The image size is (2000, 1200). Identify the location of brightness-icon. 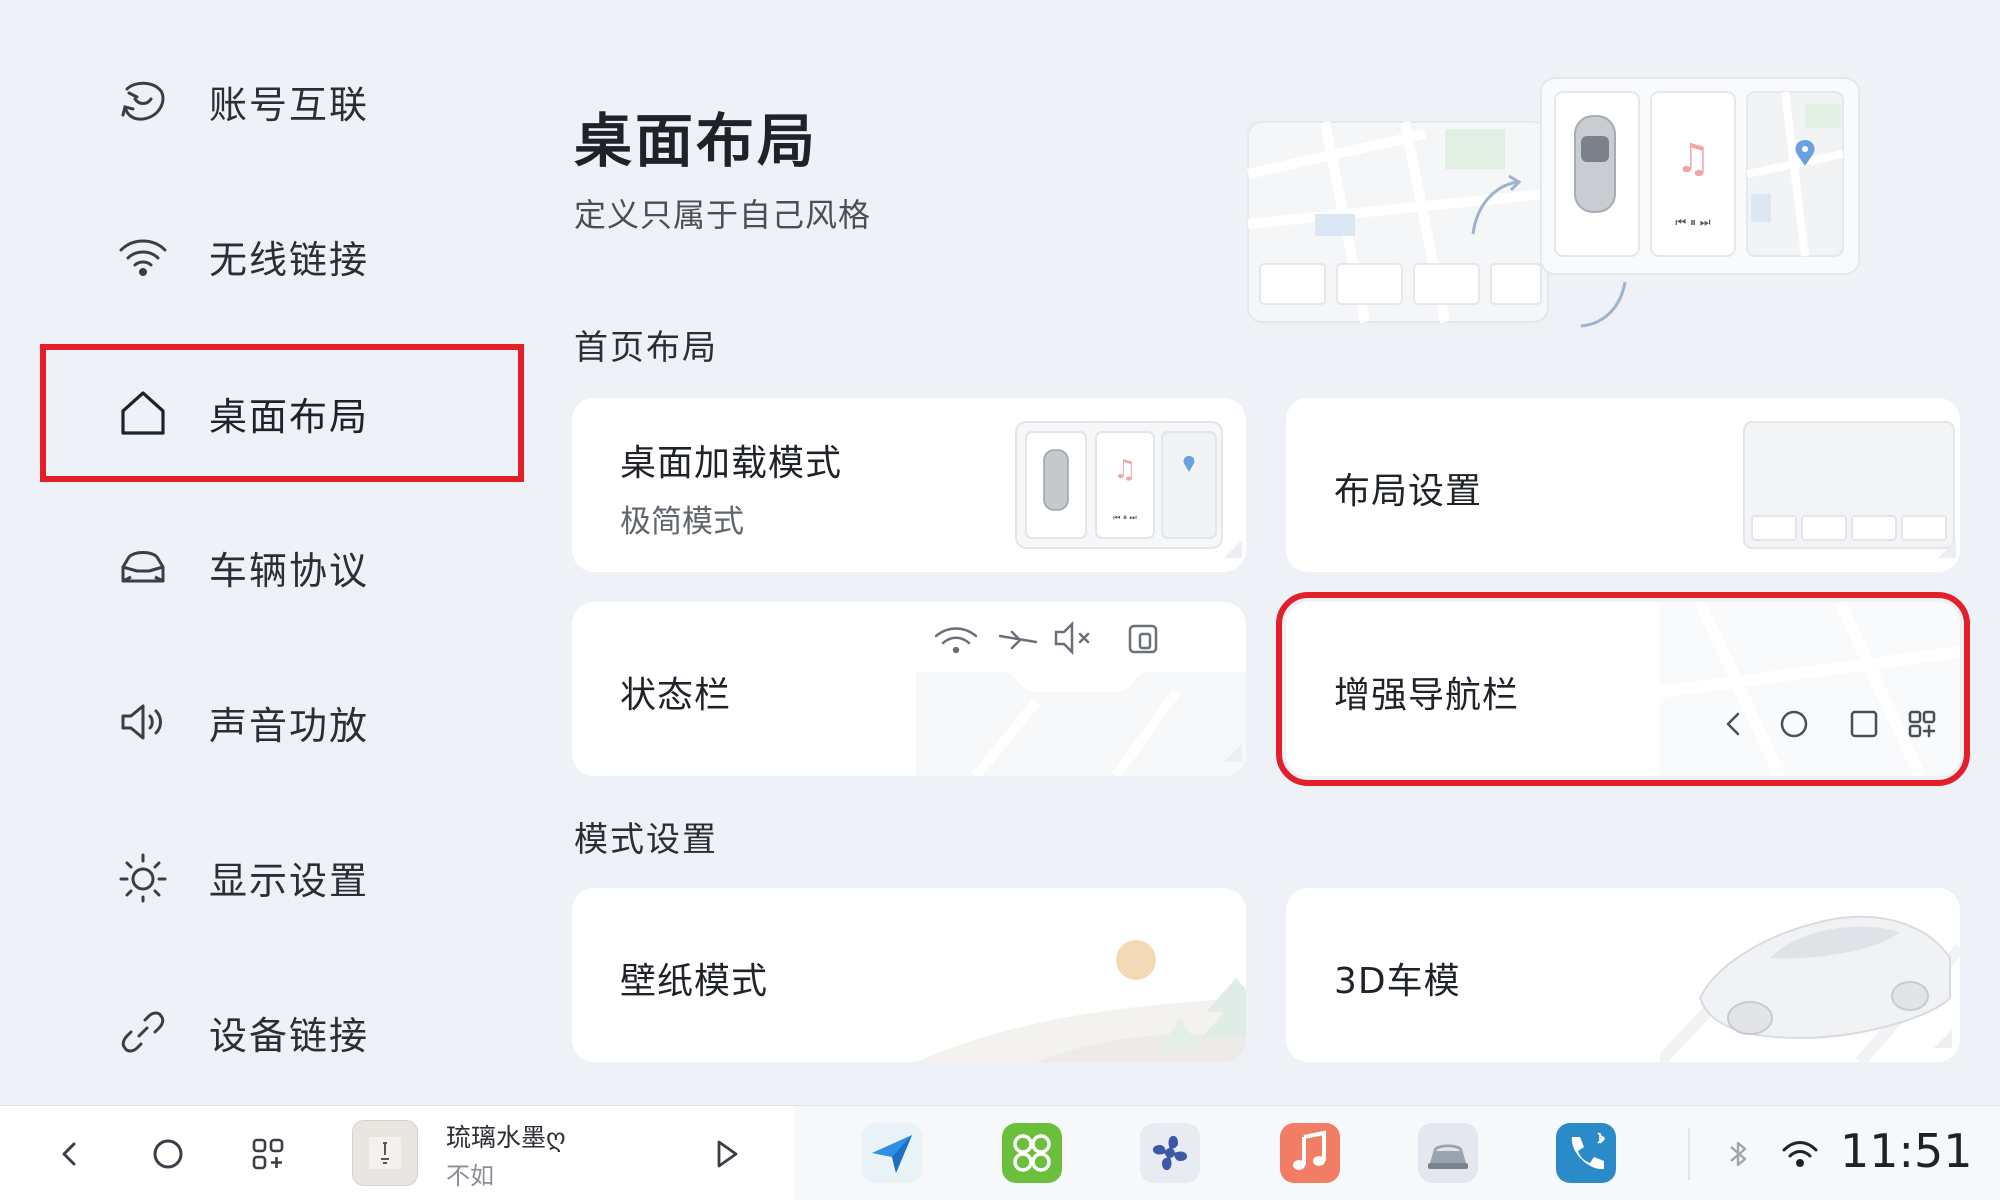
(143, 877).